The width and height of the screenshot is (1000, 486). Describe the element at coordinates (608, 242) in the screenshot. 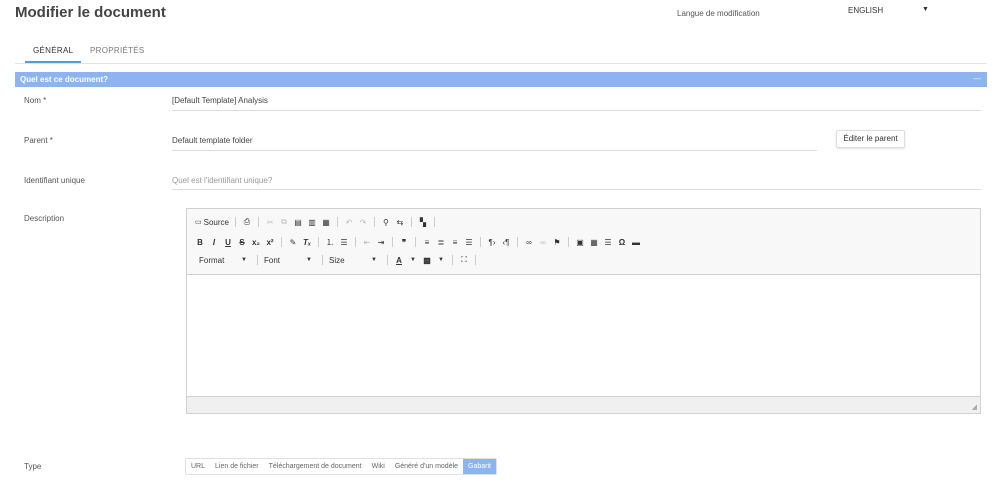

I see `horizontal-rule-icon: ☰` at that location.